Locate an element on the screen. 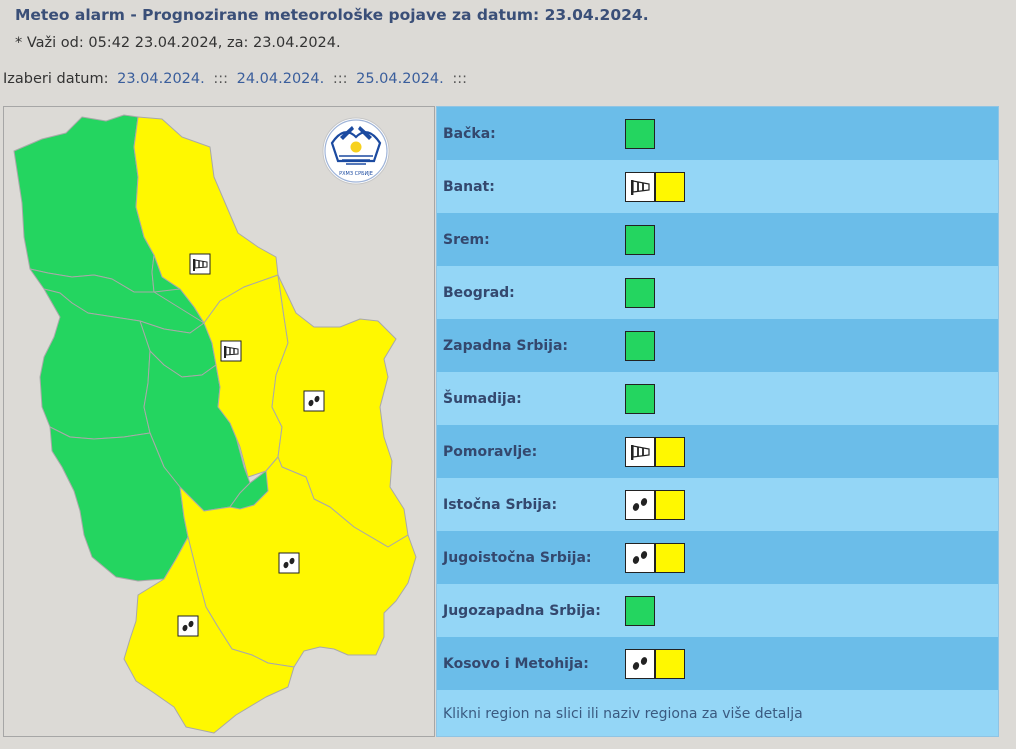 The width and height of the screenshot is (1016, 749). date-link-3: 25.04.2024. is located at coordinates (400, 79).